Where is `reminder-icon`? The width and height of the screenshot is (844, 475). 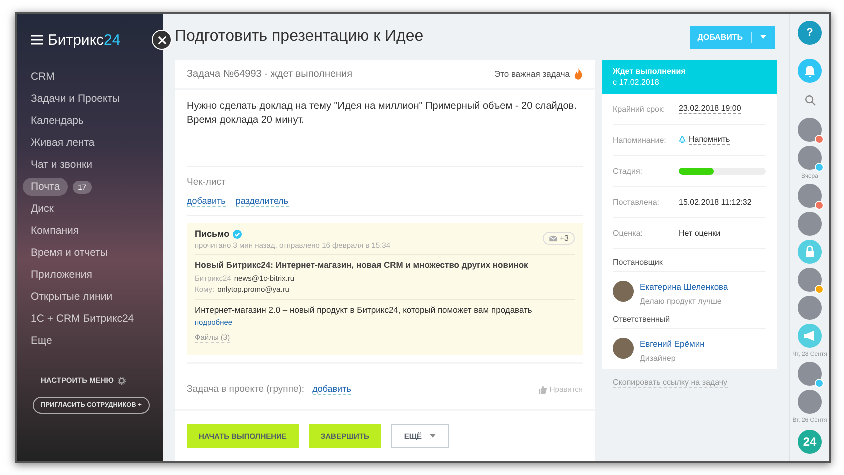
reminder-icon is located at coordinates (682, 140).